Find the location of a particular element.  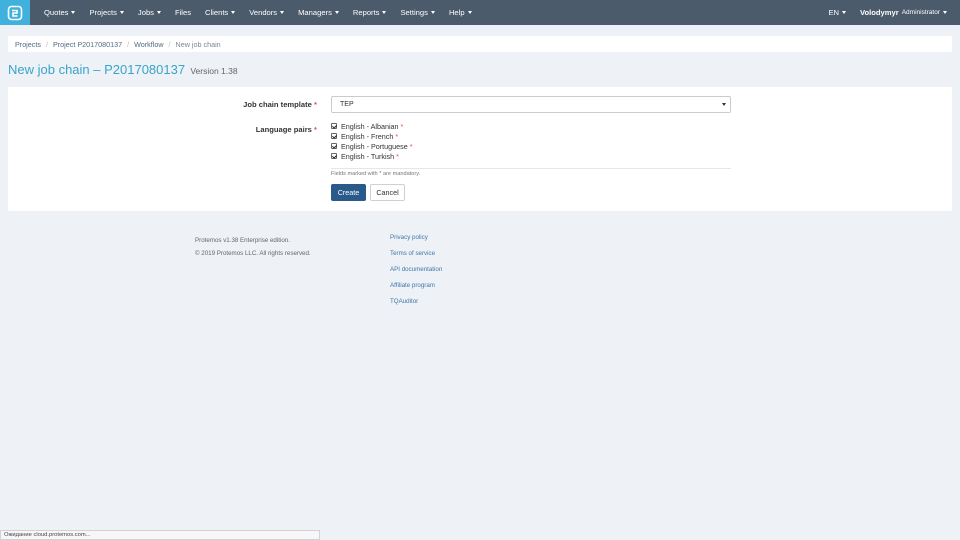

user-menu: Volodymyr Administrator is located at coordinates (903, 12).